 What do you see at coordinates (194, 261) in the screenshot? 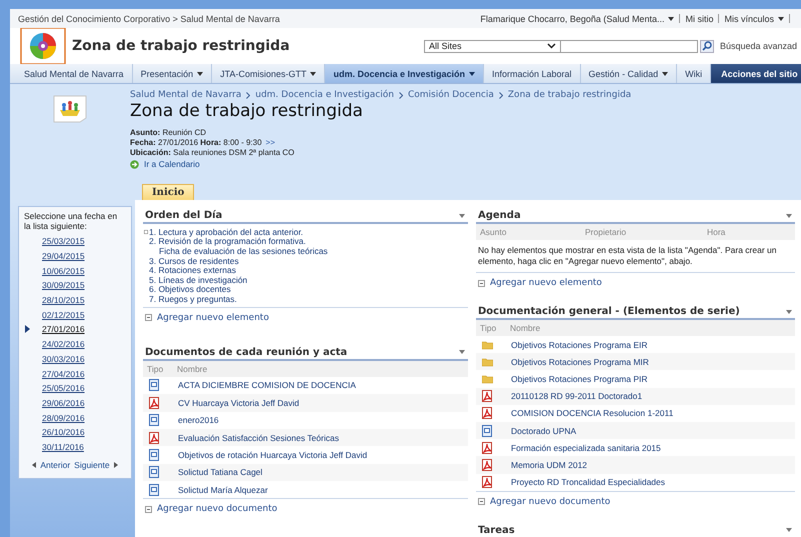
I see `agenda-item: 3. Cursos de residentes` at bounding box center [194, 261].